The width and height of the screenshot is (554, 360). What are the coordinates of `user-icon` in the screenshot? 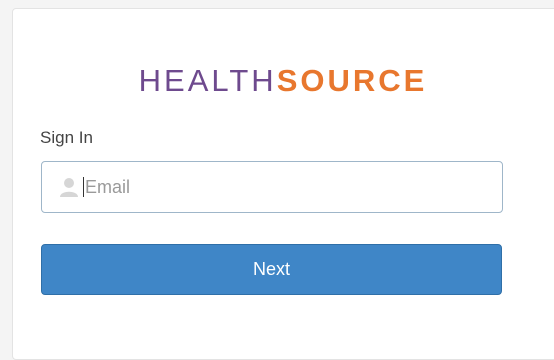 It's located at (69, 187).